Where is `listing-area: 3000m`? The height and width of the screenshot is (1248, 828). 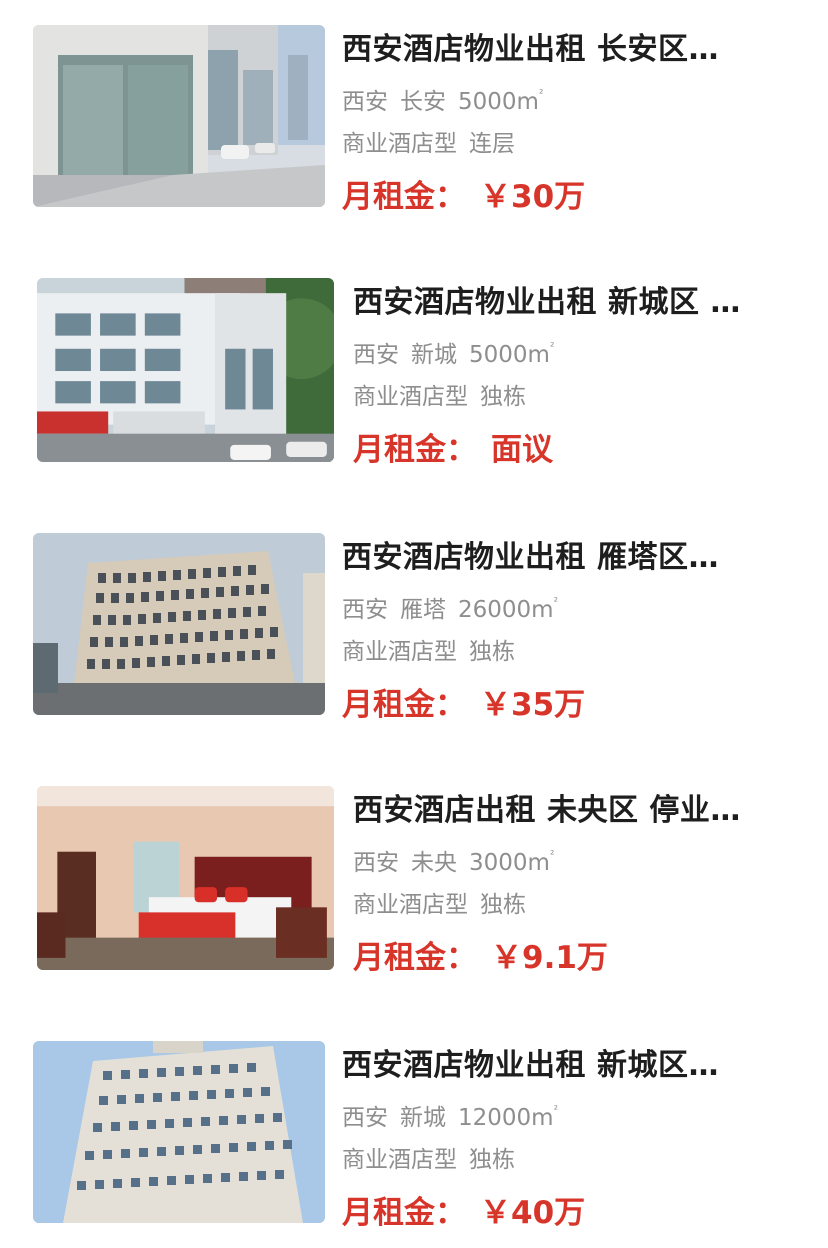 listing-area: 3000m is located at coordinates (509, 863).